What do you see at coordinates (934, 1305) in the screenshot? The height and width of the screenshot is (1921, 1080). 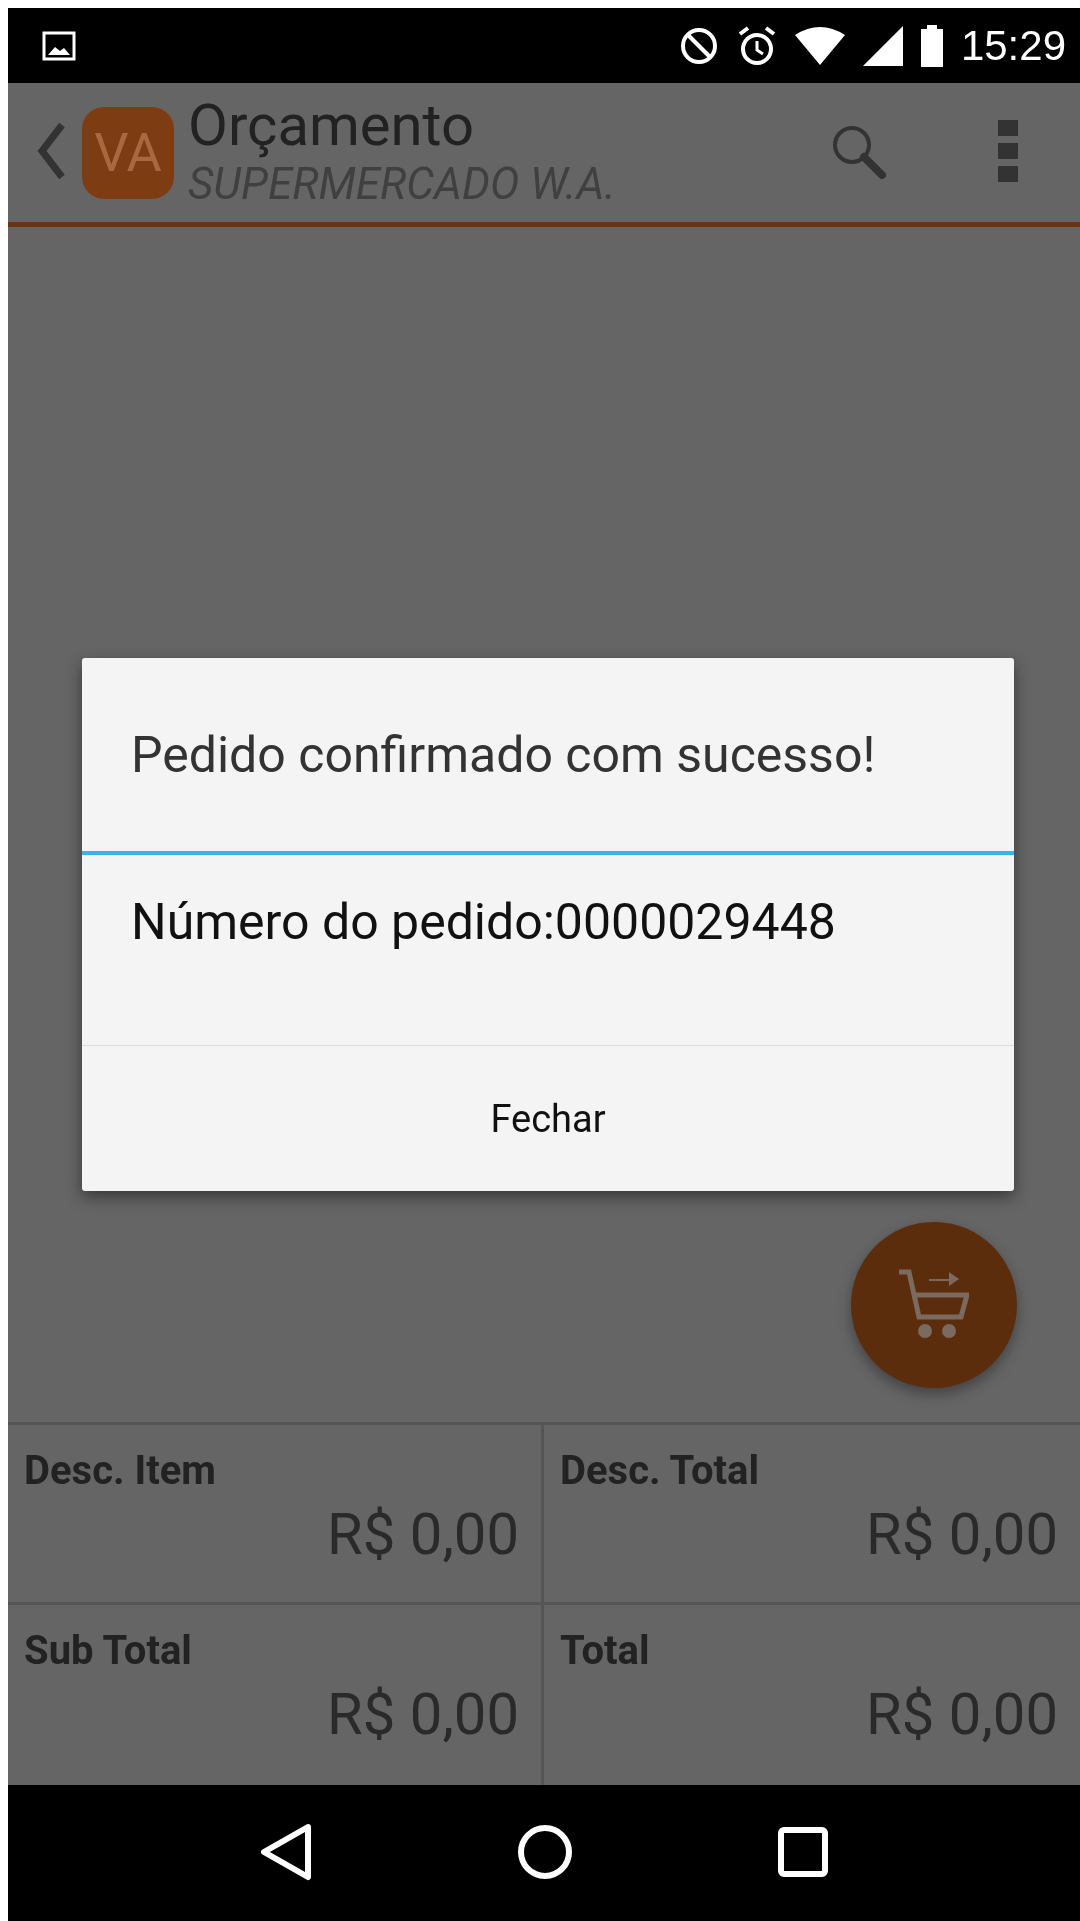 I see `cart-arrow-icon` at bounding box center [934, 1305].